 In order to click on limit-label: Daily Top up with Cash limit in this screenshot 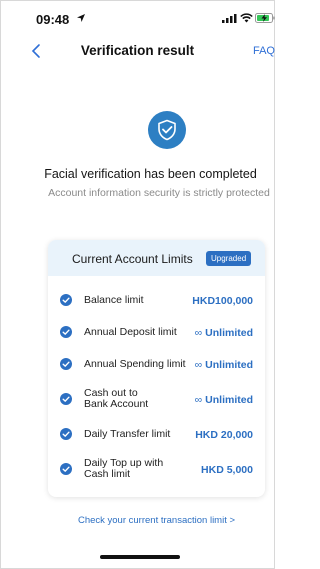, I will do `click(124, 468)`.